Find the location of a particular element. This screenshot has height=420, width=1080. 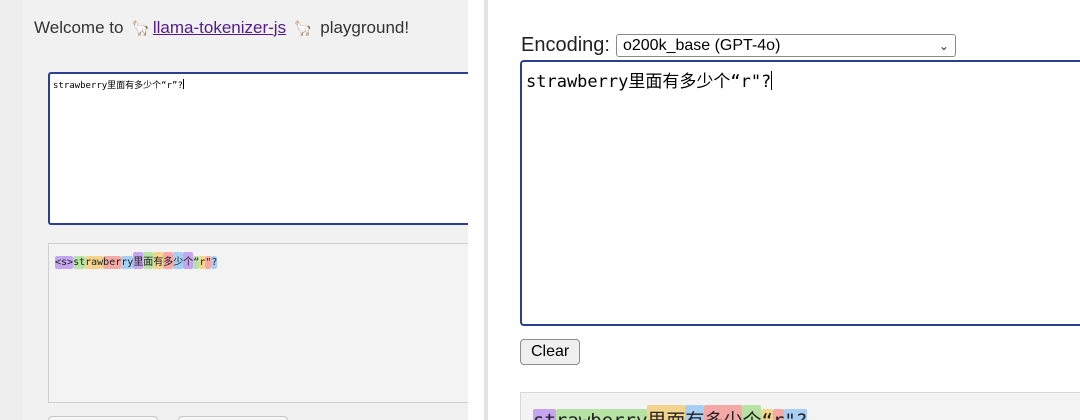

token-output-panel: <s> strawberry里面有多少个“r"? is located at coordinates (258, 323).